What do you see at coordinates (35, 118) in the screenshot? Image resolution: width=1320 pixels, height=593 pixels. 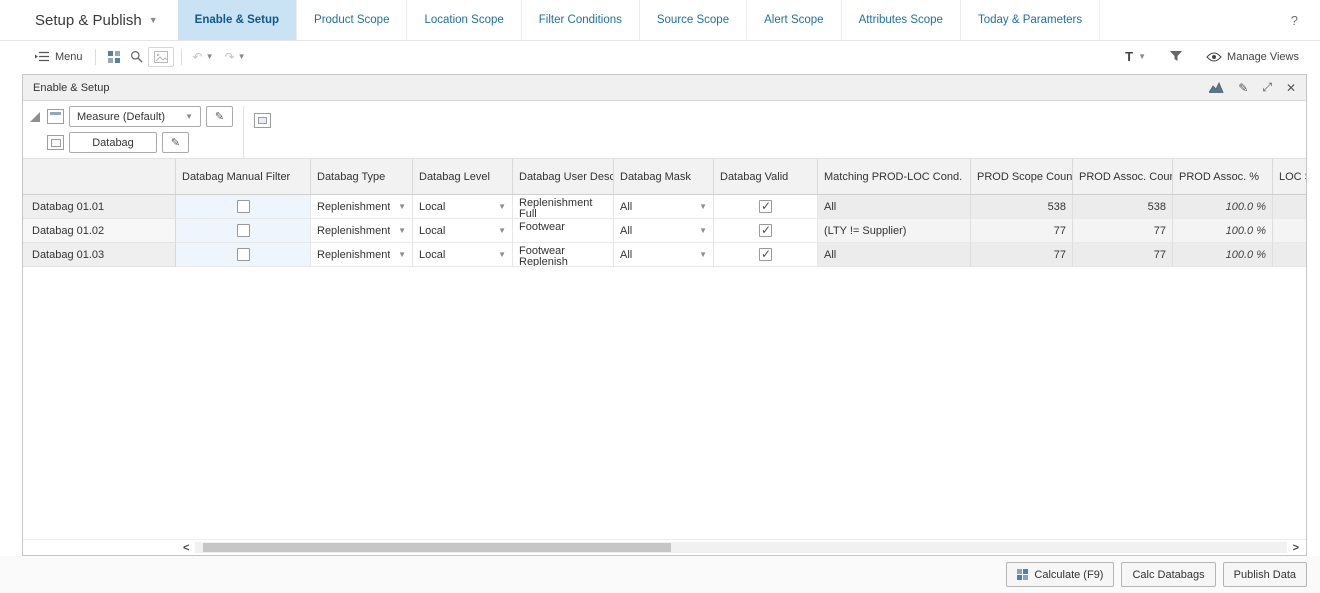 I see `collapse-pivot-icon` at bounding box center [35, 118].